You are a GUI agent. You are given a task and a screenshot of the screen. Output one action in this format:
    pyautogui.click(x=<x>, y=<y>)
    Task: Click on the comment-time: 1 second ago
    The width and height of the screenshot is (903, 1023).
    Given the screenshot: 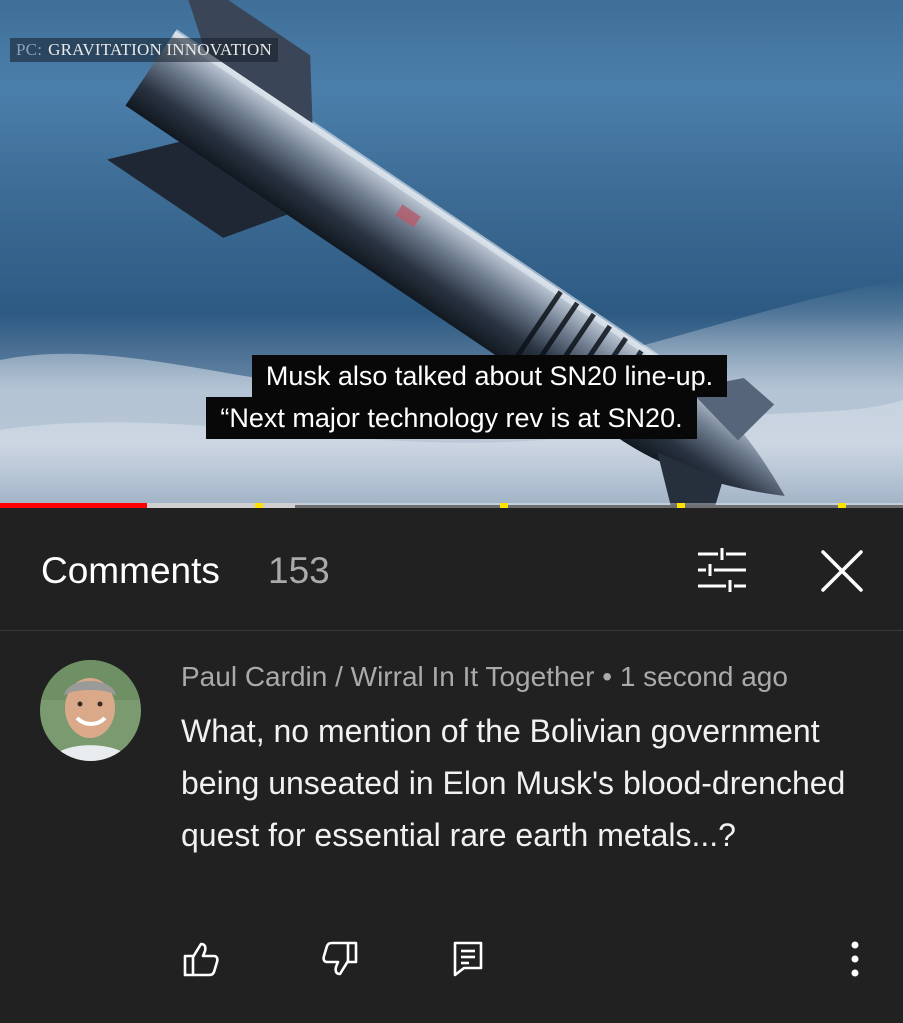 What is the action you would take?
    pyautogui.click(x=703, y=676)
    